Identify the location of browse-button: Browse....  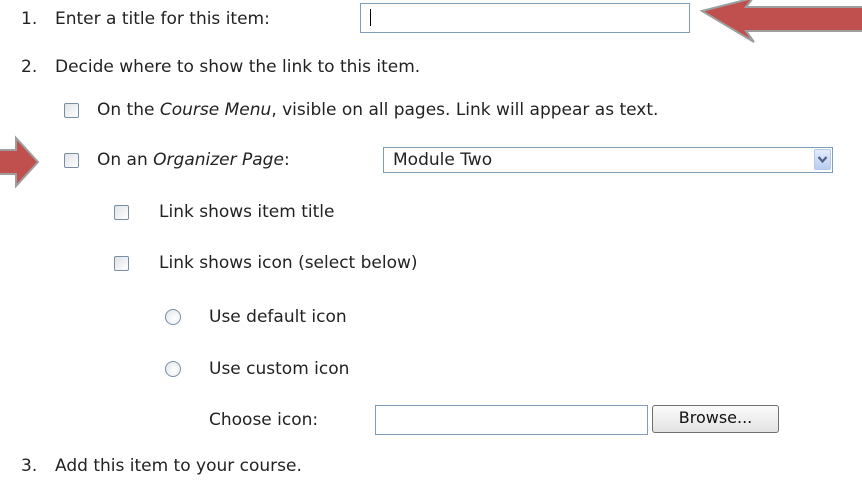
(715, 419).